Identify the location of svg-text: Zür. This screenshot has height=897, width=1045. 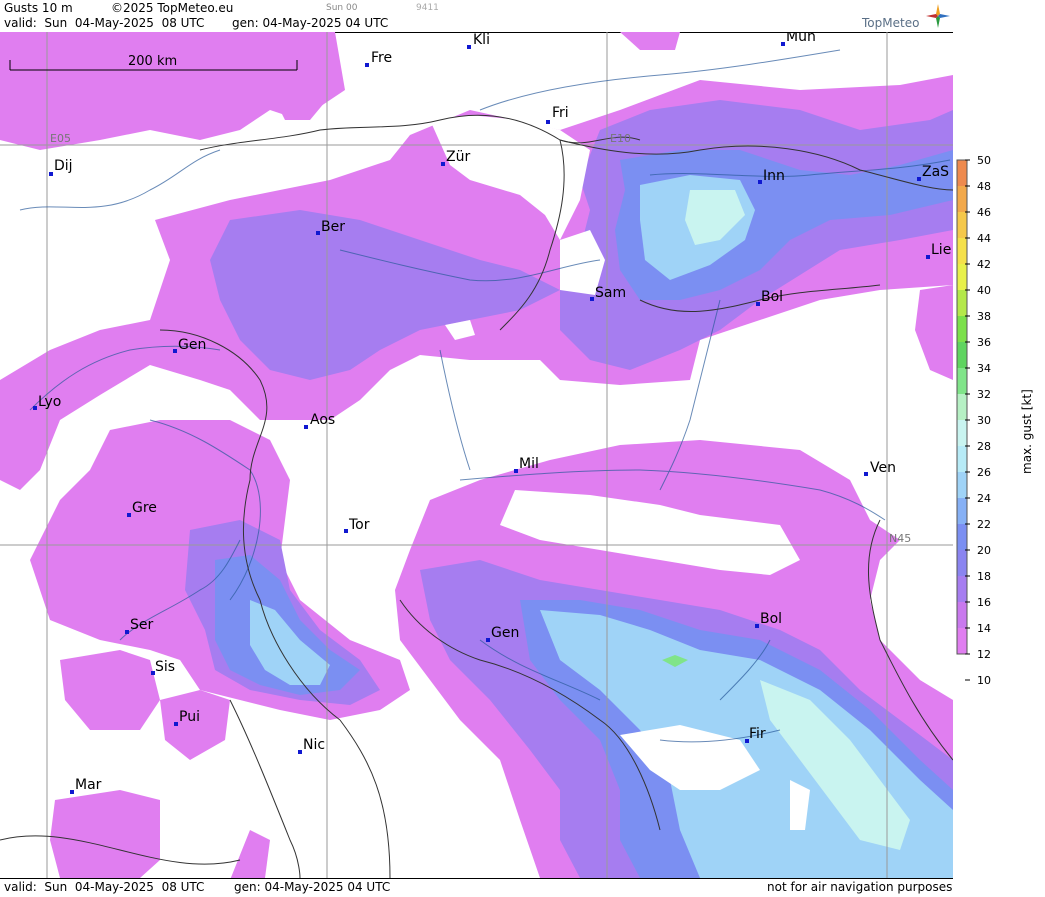
(458, 157).